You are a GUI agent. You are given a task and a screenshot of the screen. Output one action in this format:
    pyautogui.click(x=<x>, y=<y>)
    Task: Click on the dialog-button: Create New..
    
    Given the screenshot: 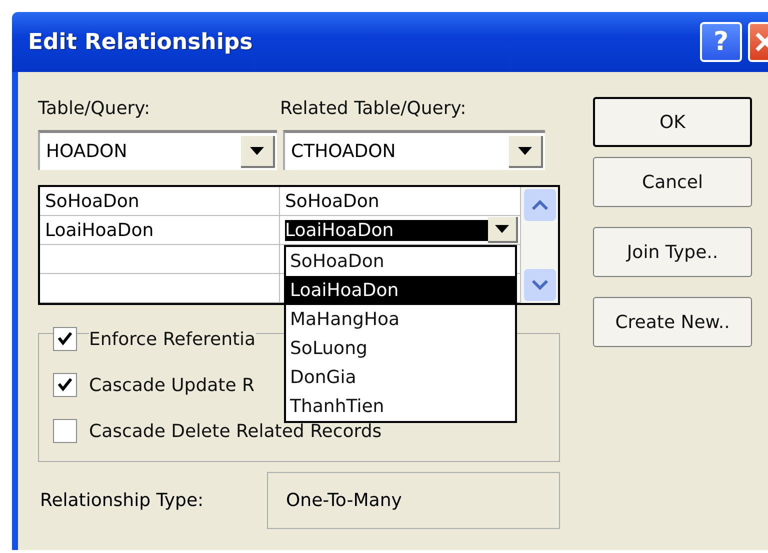 What is the action you would take?
    pyautogui.click(x=672, y=322)
    